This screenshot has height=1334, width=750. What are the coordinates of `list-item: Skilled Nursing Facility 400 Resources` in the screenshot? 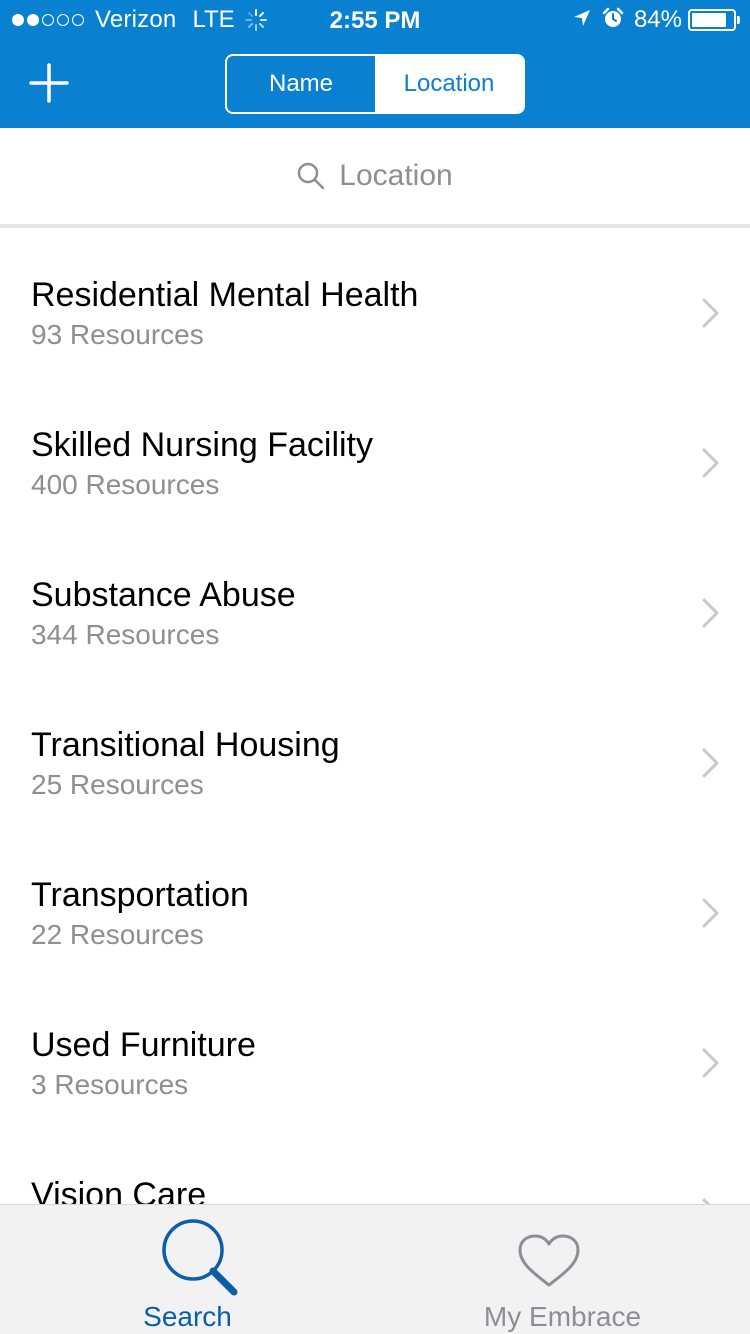 It's located at (375, 453).